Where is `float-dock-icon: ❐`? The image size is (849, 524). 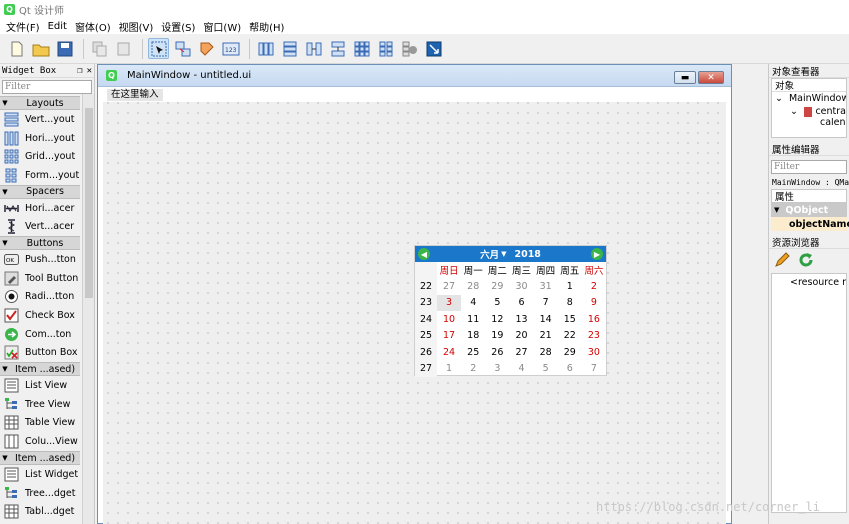 float-dock-icon: ❐ is located at coordinates (79, 71).